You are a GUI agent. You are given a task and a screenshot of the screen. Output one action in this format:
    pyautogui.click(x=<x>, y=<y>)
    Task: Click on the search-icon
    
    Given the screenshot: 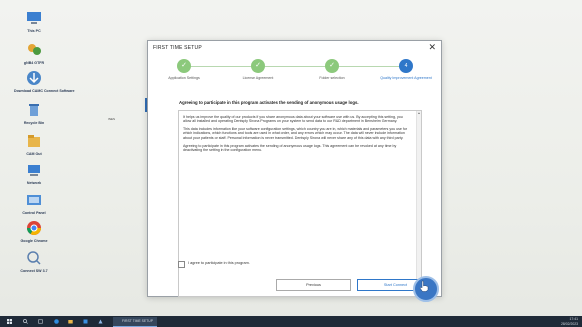 What is the action you would take?
    pyautogui.click(x=25, y=321)
    